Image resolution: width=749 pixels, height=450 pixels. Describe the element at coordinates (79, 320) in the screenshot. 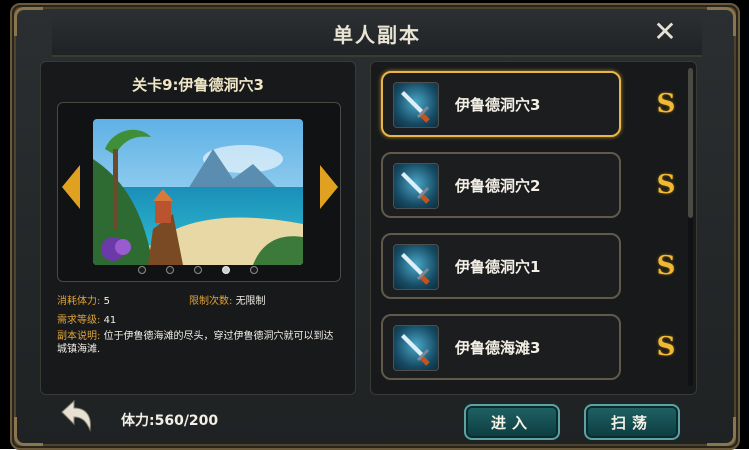

I see `required-level-label: 需求等级:` at that location.